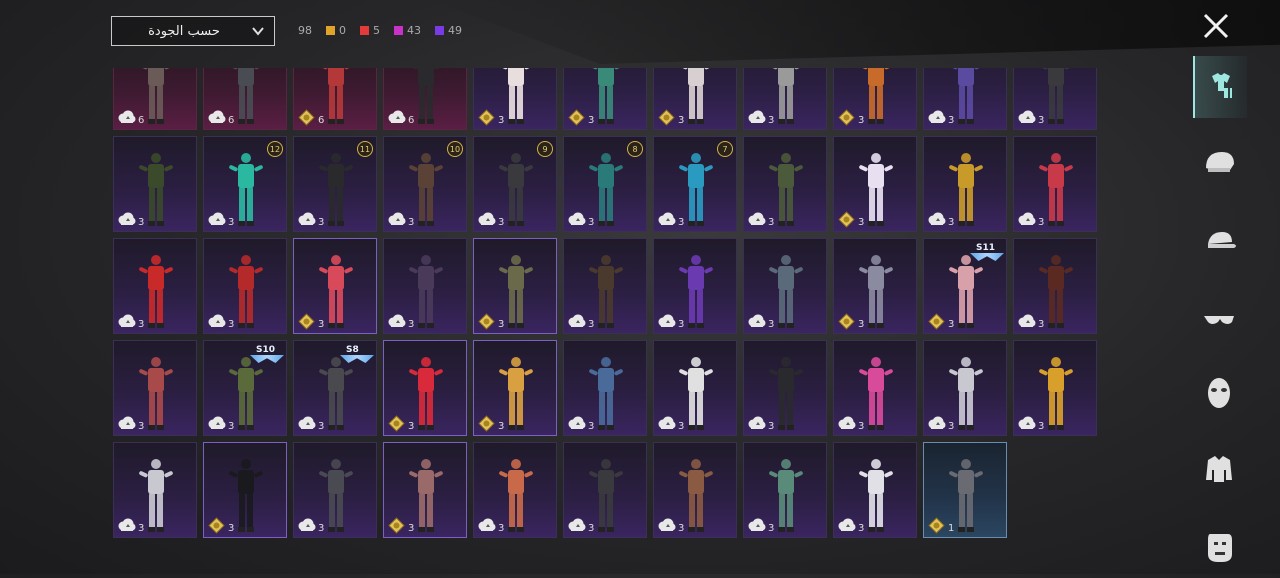 The height and width of the screenshot is (578, 1280). What do you see at coordinates (986, 248) in the screenshot?
I see `season-label: S11` at bounding box center [986, 248].